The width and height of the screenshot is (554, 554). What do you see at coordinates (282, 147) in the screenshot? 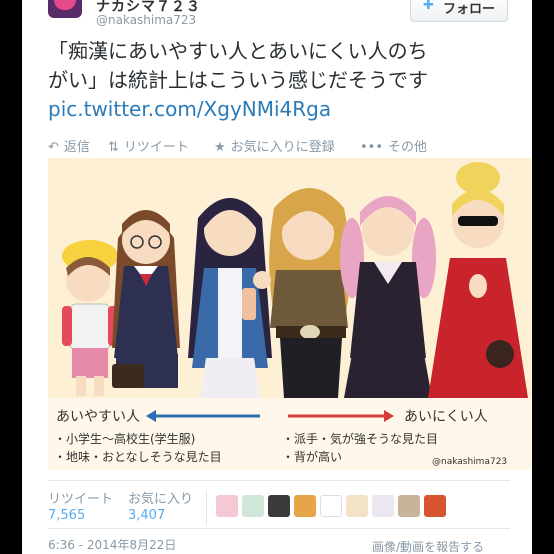
I see `favorite-label: お気に入りに登録` at bounding box center [282, 147].